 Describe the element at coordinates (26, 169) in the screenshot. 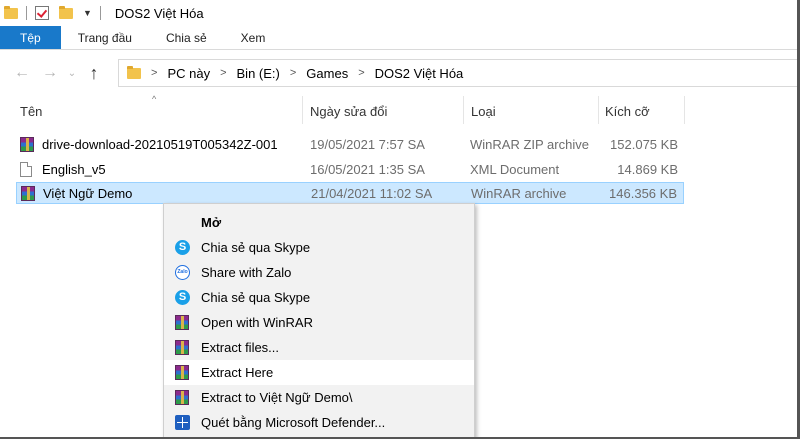

I see `xml-file-icon` at that location.